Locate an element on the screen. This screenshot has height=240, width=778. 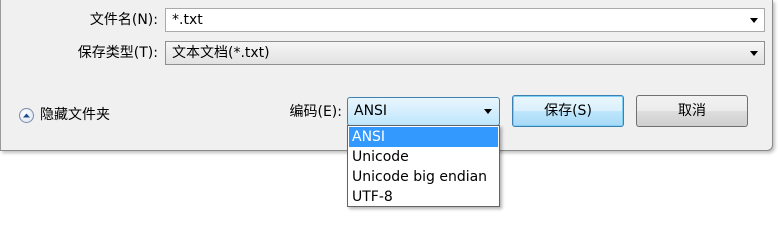
save-type-label: 保存类型(T): is located at coordinates (117, 53).